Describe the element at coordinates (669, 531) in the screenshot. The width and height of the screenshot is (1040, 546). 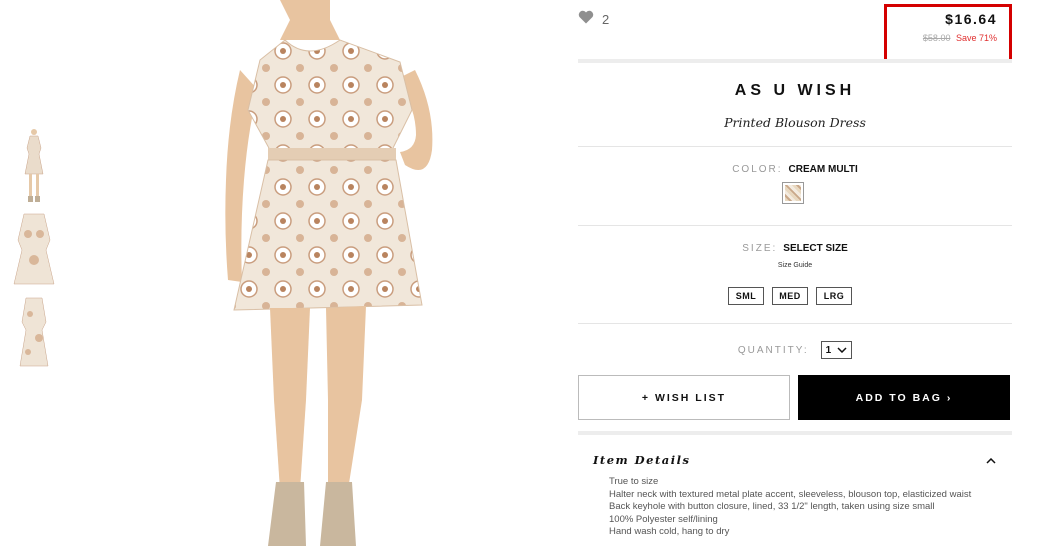
I see `detail-line: Hand wash cold, hang to dry` at that location.